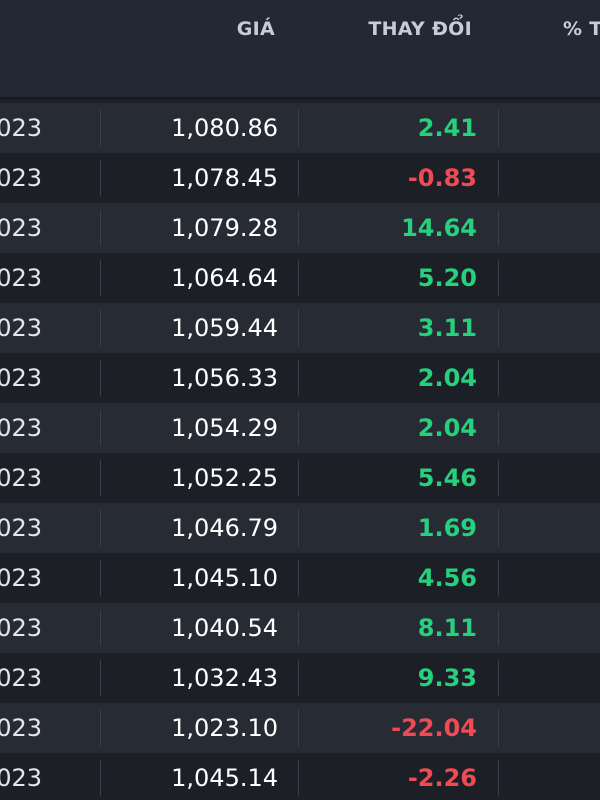 The image size is (600, 800). Describe the element at coordinates (224, 628) in the screenshot. I see `price-cell: 1,040.54` at that location.